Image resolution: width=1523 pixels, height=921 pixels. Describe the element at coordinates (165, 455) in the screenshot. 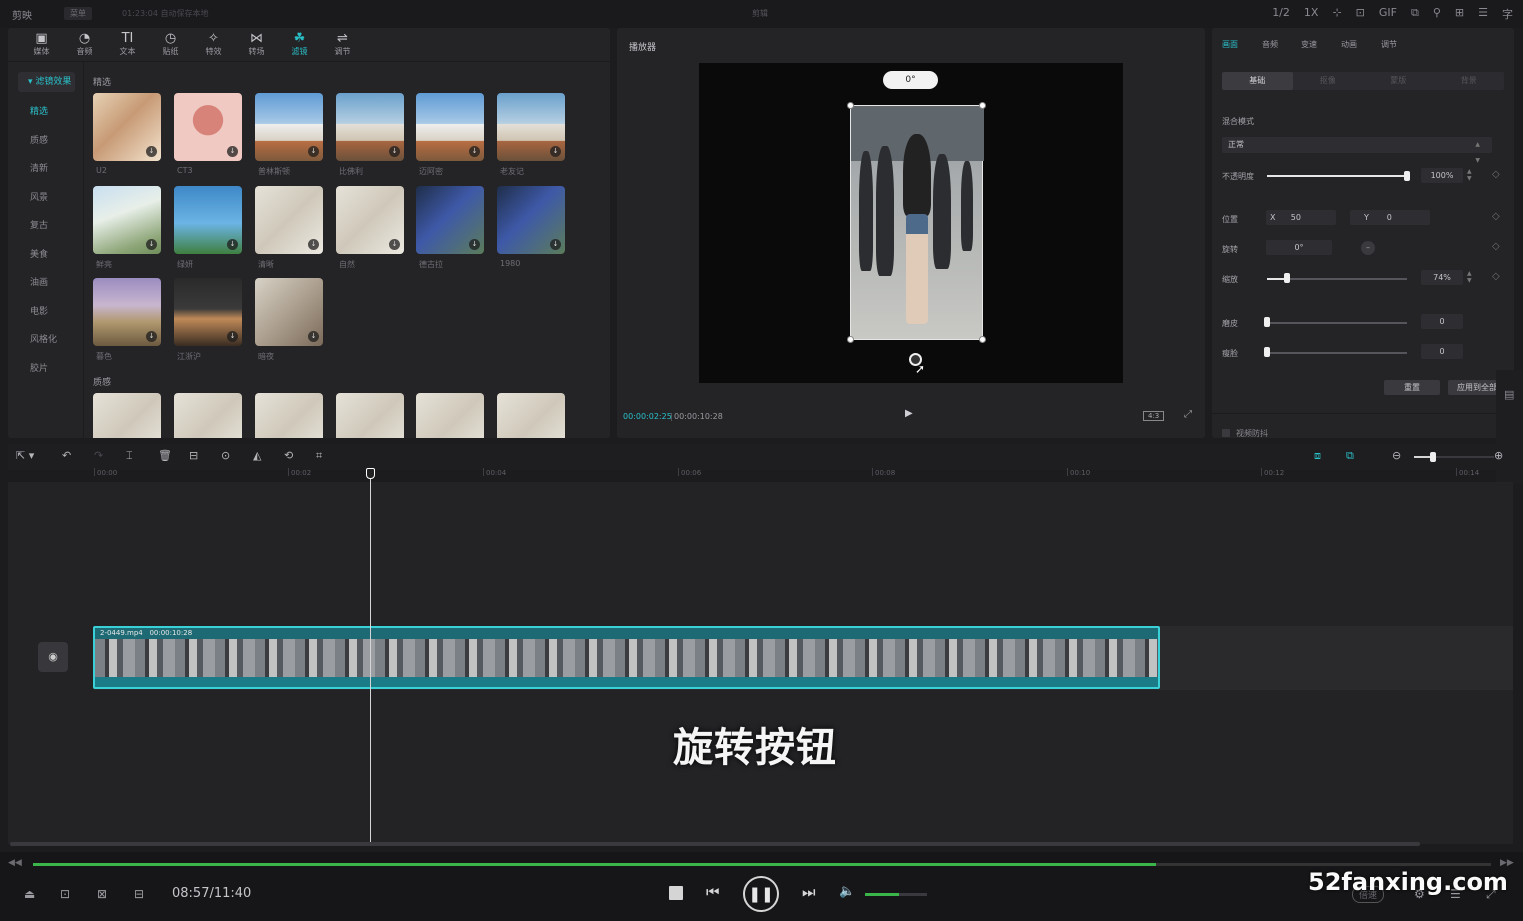

I see `delete-icon: 🗑` at that location.